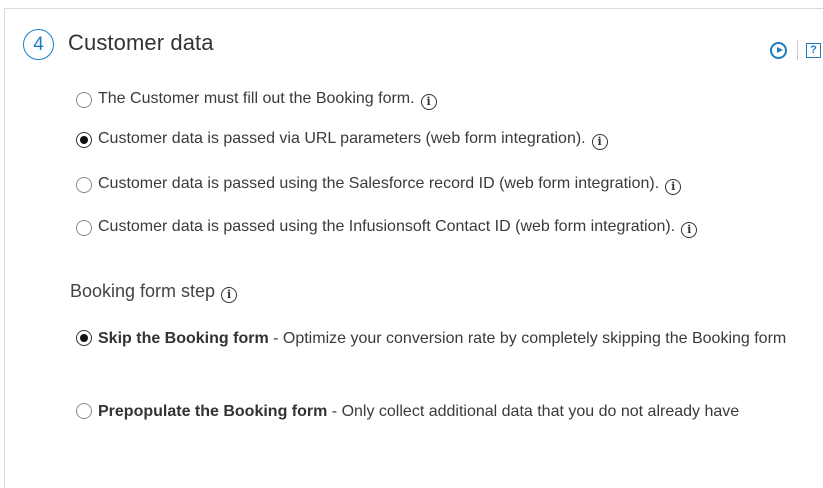 Image resolution: width=823 pixels, height=488 pixels. Describe the element at coordinates (38, 44) in the screenshot. I see `step-number-badge: 4` at that location.